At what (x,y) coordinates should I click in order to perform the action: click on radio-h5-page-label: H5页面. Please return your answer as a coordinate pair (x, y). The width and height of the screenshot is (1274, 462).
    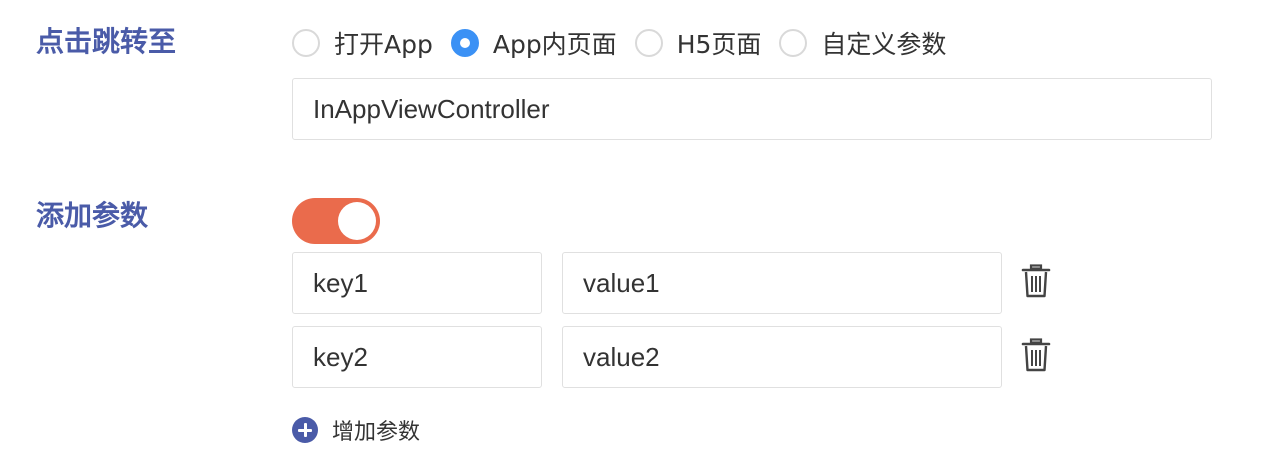
    Looking at the image, I should click on (719, 44).